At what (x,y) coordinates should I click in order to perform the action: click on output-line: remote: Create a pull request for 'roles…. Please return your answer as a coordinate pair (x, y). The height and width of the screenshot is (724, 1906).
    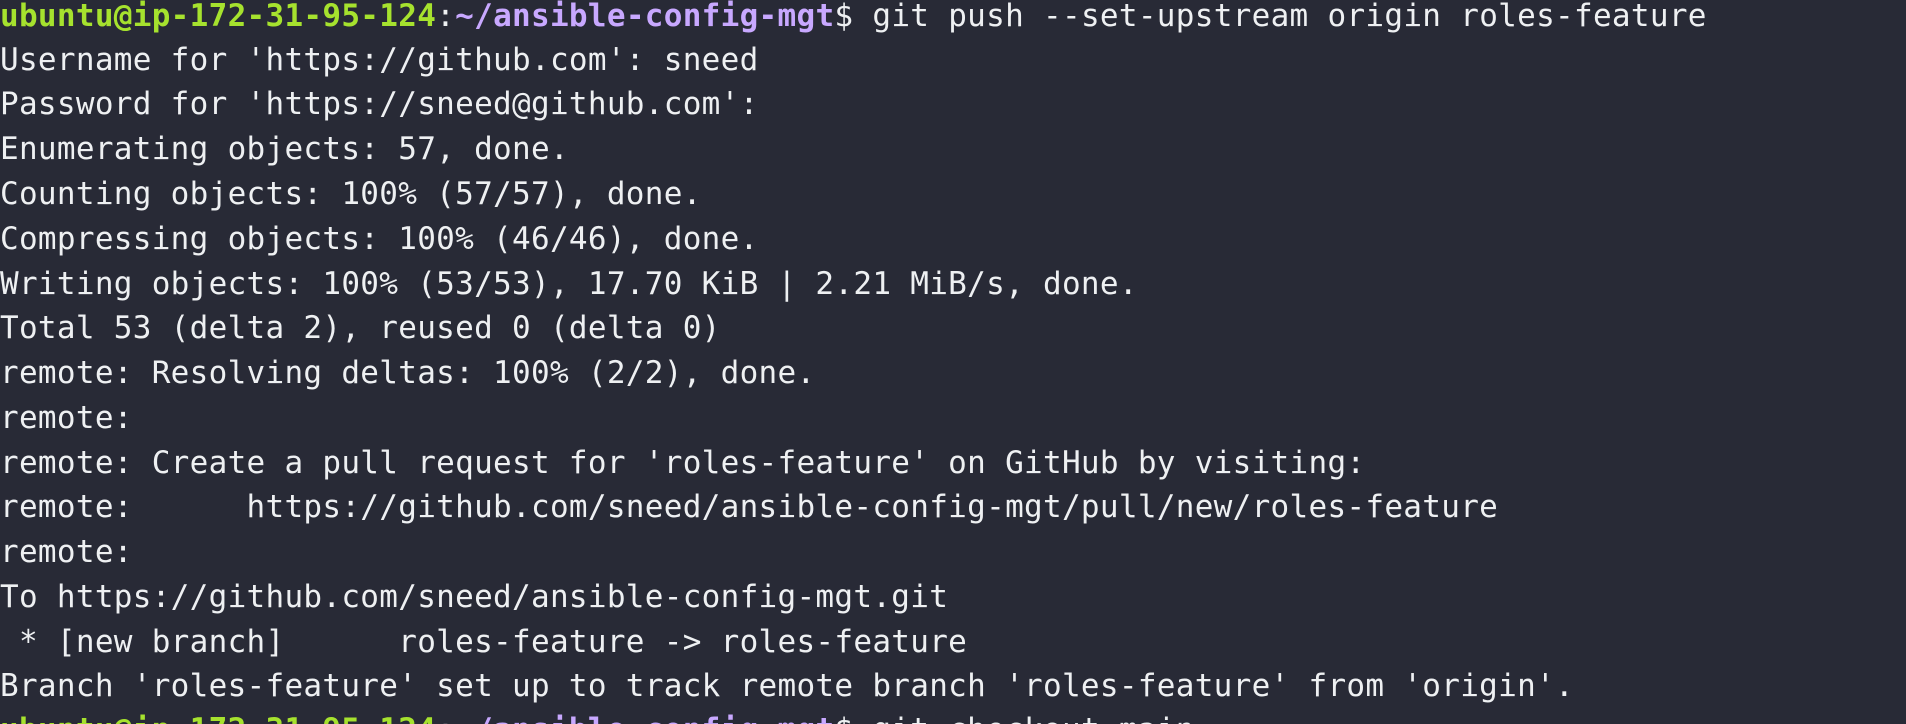
    Looking at the image, I should click on (683, 463).